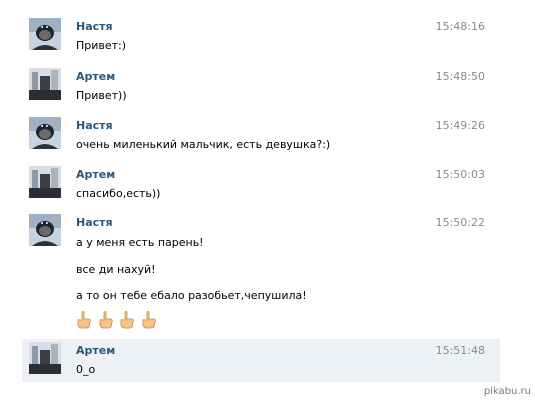  I want to click on message-time: 15:50:03, so click(460, 174).